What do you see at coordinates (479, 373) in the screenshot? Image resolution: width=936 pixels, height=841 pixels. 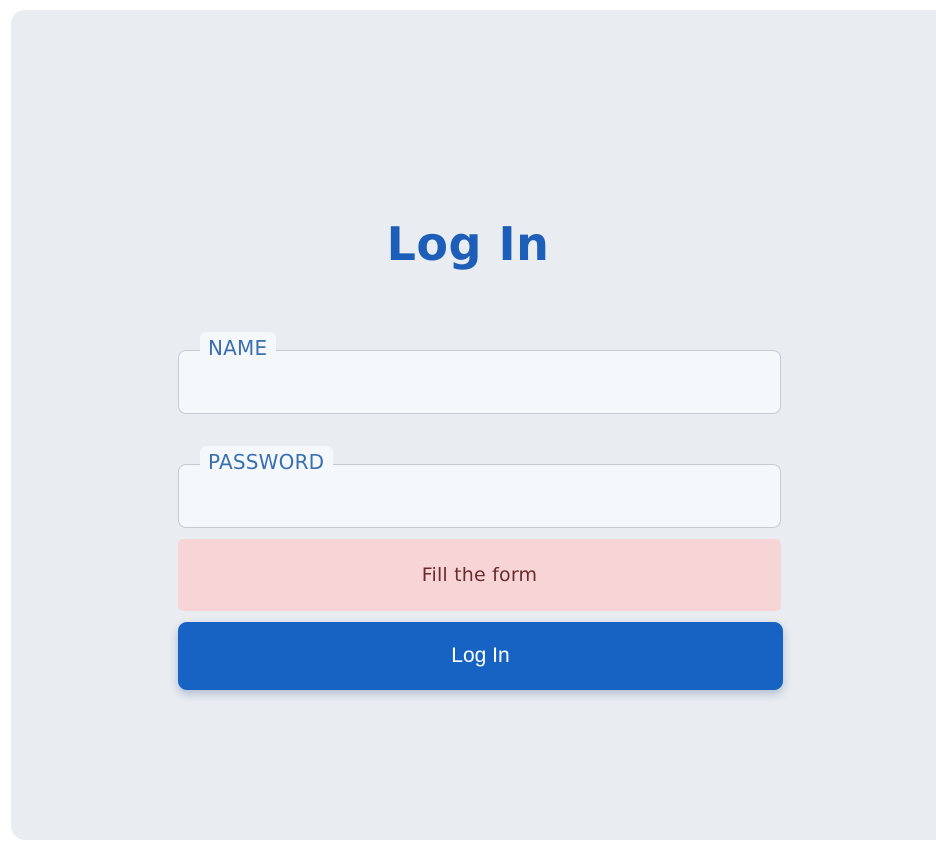 I see `name-field: NAME` at bounding box center [479, 373].